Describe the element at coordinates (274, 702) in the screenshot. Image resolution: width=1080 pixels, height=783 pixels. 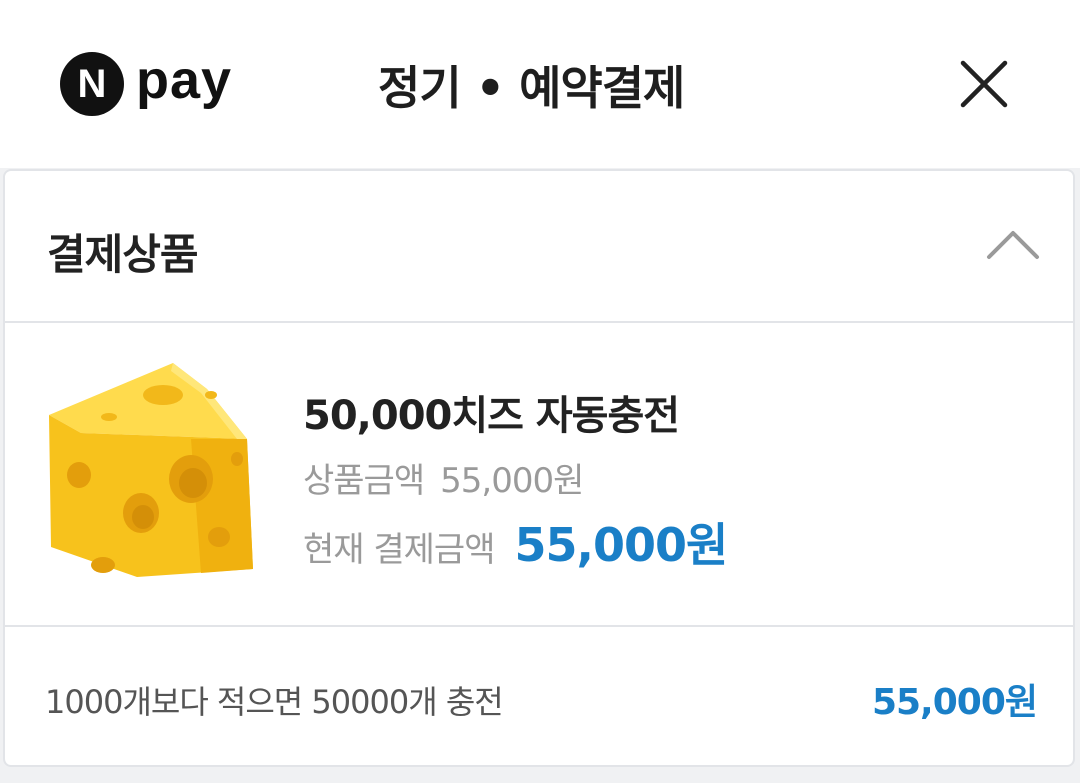
I see `charge-condition-text: 1000개보다 적으면 50000개 충전` at that location.